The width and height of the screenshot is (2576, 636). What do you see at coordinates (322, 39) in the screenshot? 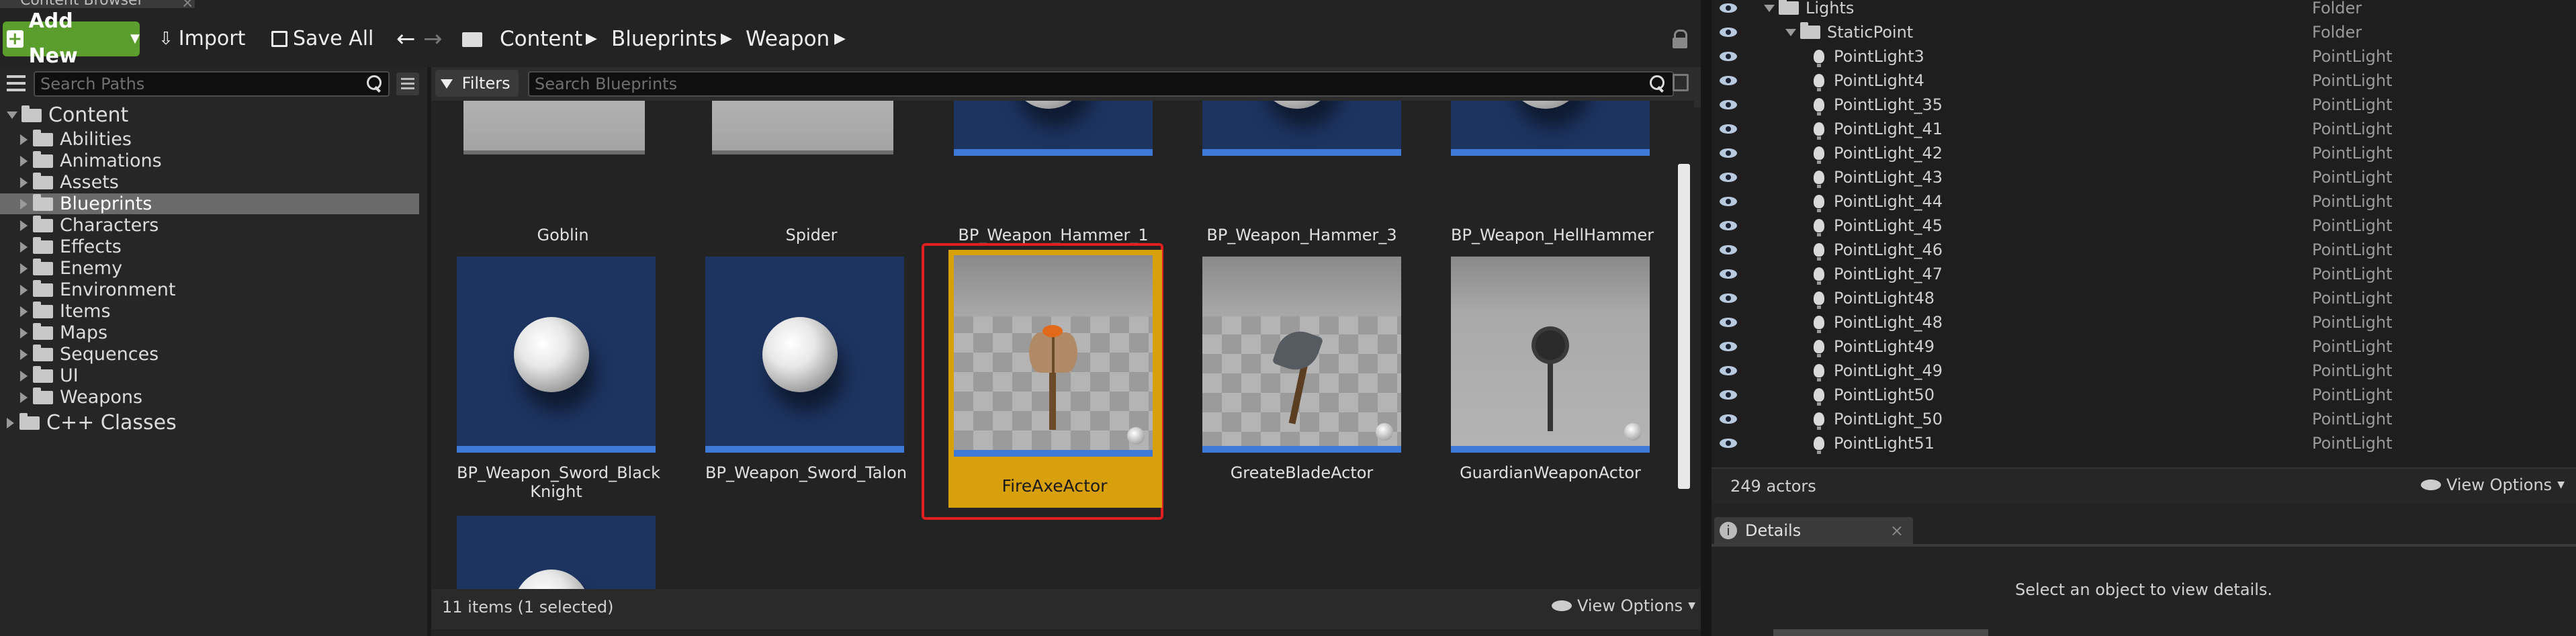
I see `save-all-button: Save All` at bounding box center [322, 39].